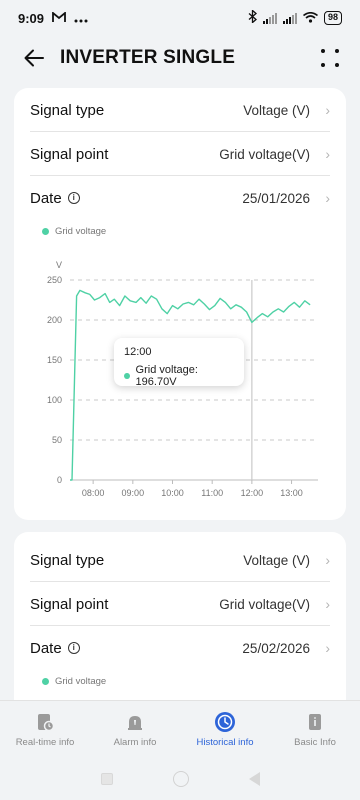 This screenshot has height=800, width=360. Describe the element at coordinates (31, 18) in the screenshot. I see `status-time: 9:09` at that location.